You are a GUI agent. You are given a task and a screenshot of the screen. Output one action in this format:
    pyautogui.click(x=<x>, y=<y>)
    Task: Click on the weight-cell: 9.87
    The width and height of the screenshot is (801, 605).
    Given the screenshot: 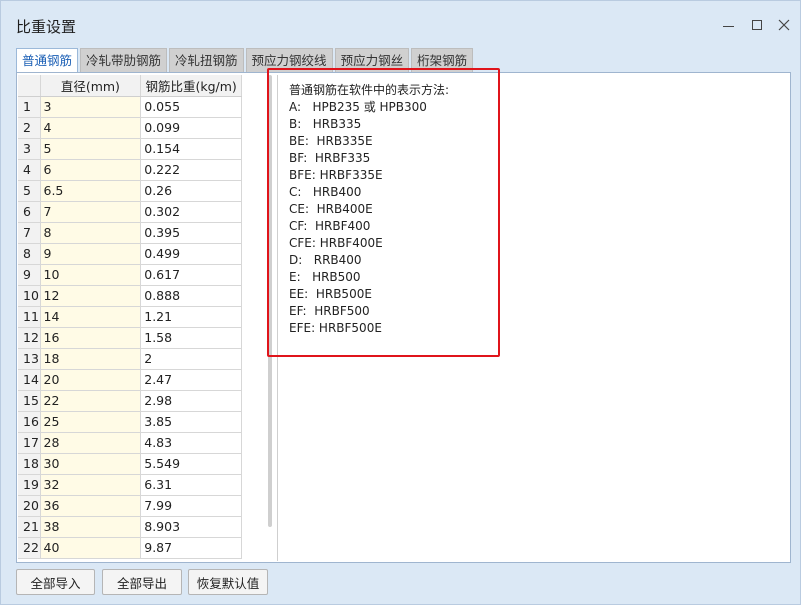 What is the action you would take?
    pyautogui.click(x=191, y=548)
    